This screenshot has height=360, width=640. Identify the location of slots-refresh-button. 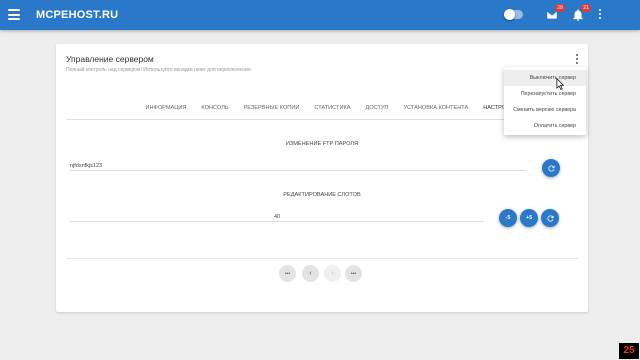
(550, 218).